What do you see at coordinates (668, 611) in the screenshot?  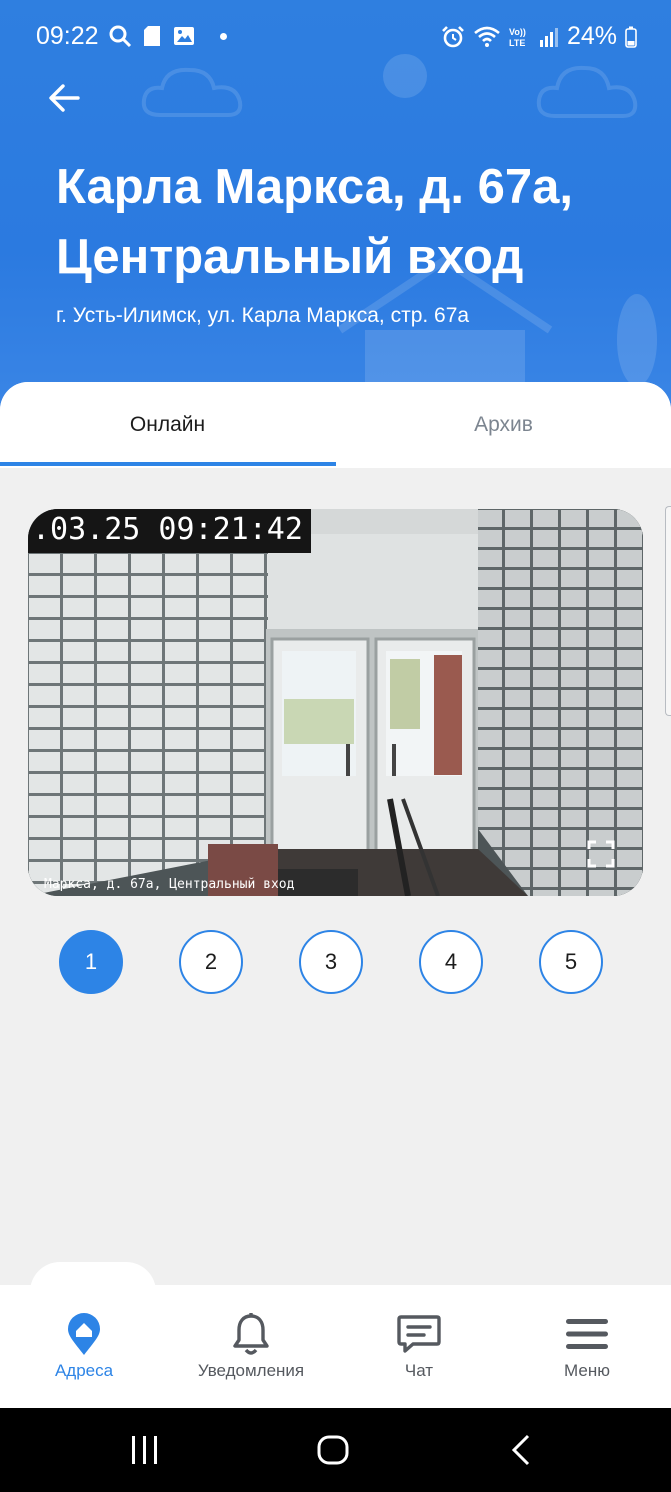 I see `scroll-indicator` at bounding box center [668, 611].